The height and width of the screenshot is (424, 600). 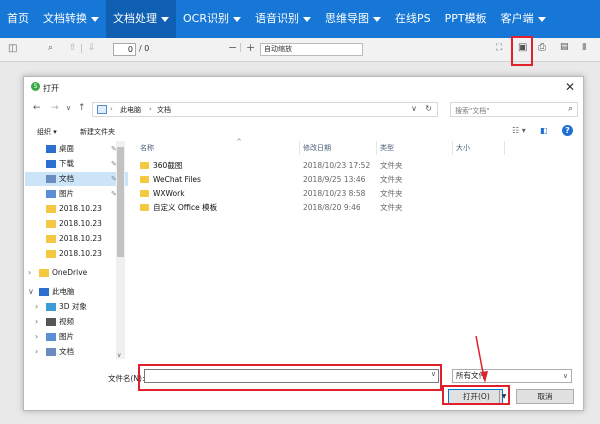 I want to click on nav-item: › 图片, so click(x=76, y=337).